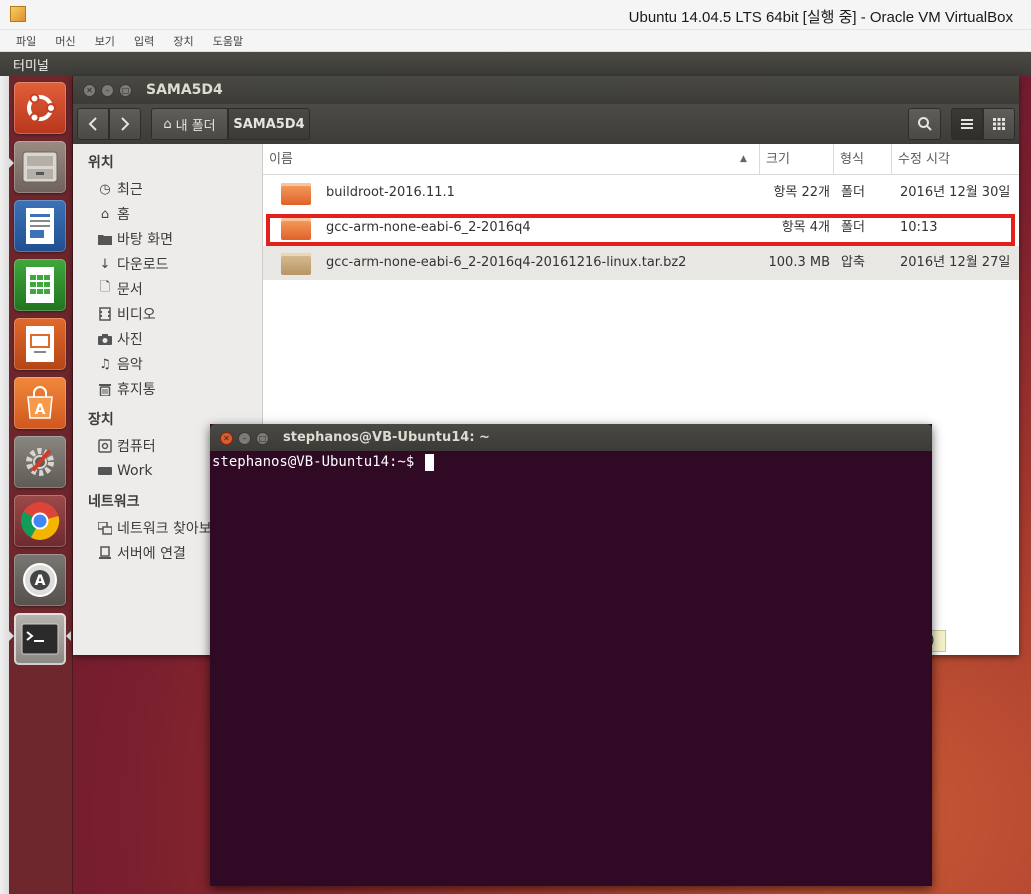 This screenshot has width=1031, height=894. I want to click on back-button, so click(93, 124).